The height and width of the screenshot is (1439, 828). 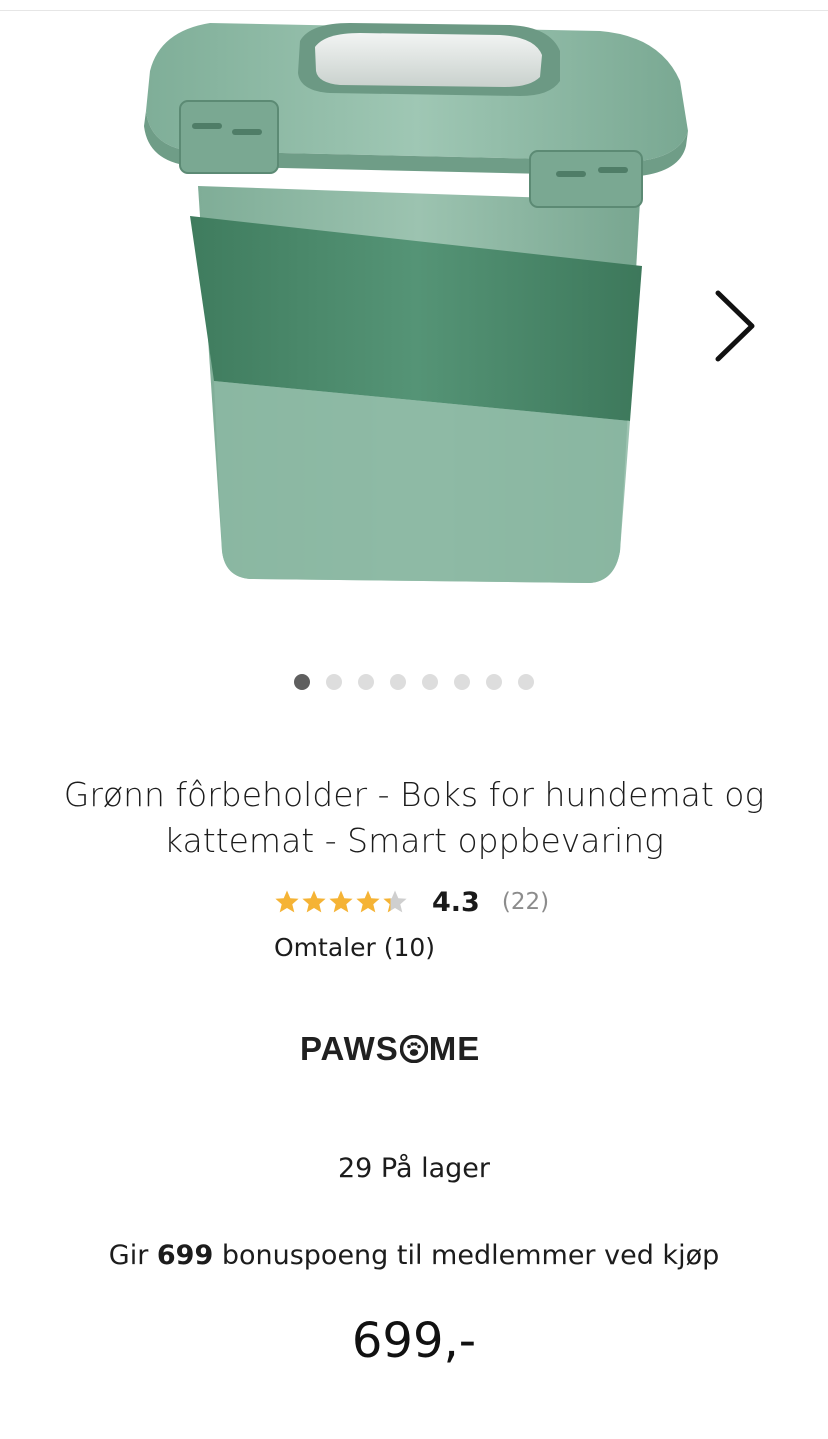 I want to click on stock-status: 29 På lager, so click(x=414, y=1168).